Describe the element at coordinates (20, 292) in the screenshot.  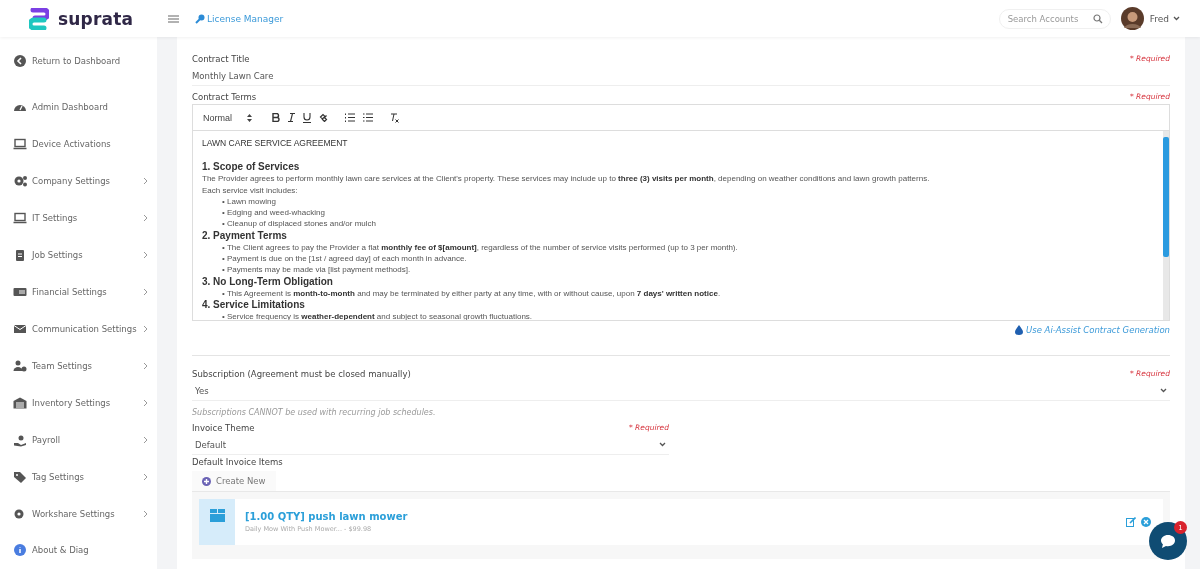
I see `card-icon` at that location.